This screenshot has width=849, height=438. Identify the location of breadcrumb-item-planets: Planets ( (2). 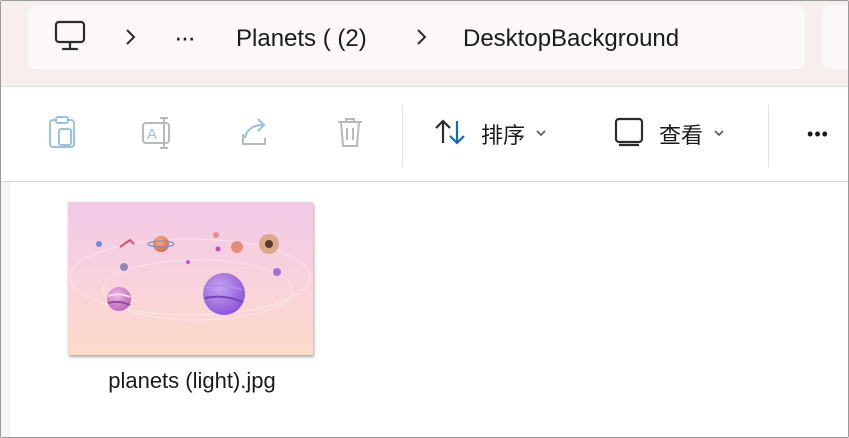
(301, 39).